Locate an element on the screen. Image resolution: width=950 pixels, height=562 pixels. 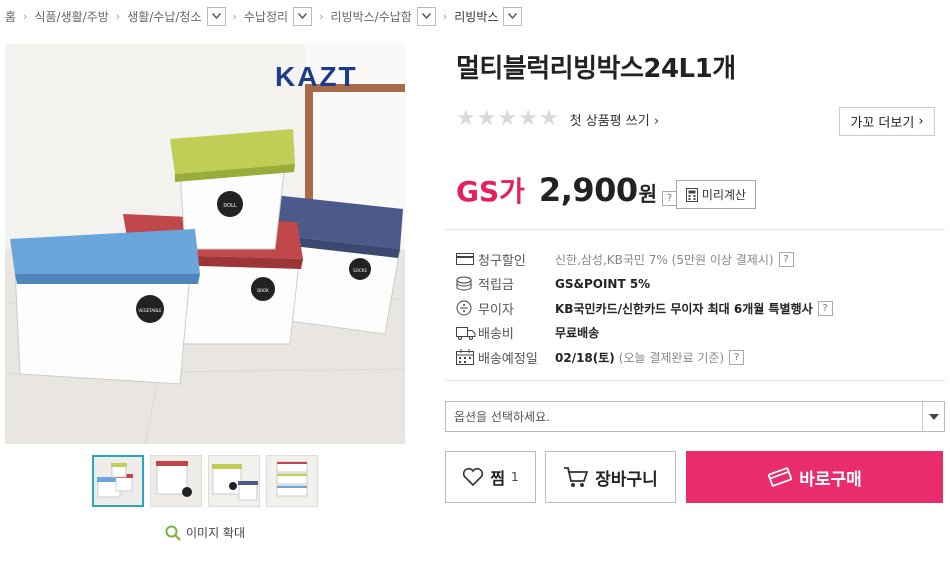
breadcrumb-item-storage: 수납정리 is located at coordinates (278, 16).